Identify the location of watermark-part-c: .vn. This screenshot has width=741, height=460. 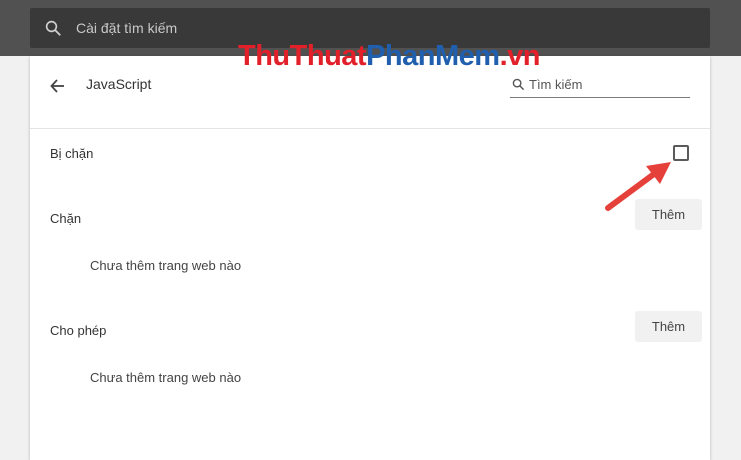
(520, 56).